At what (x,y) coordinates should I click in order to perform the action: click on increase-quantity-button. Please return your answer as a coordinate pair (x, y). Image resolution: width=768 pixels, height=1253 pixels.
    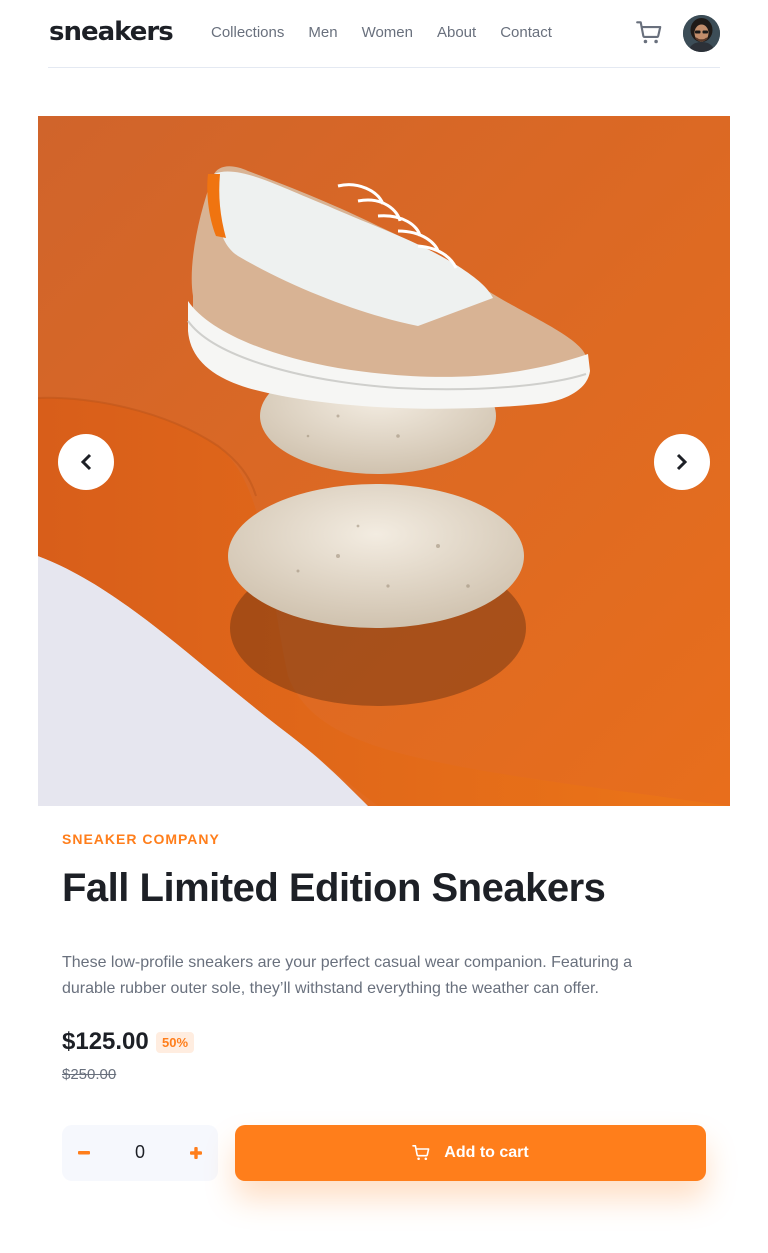
    Looking at the image, I should click on (196, 1153).